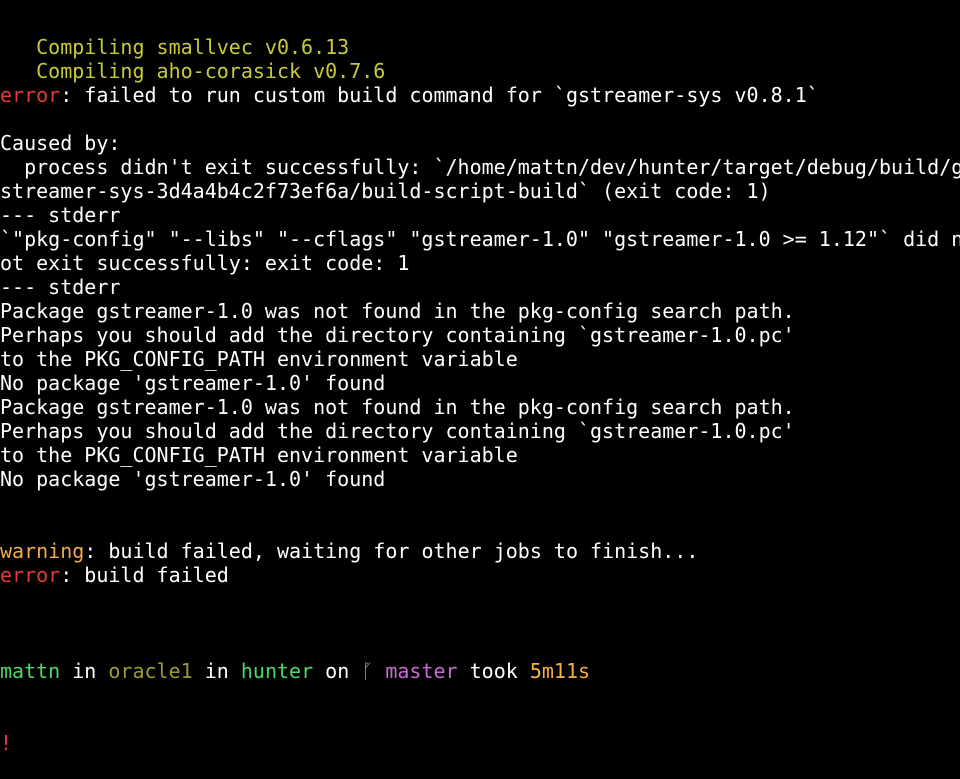 The width and height of the screenshot is (960, 779). Describe the element at coordinates (277, 671) in the screenshot. I see `prompt-directory: hunter` at that location.